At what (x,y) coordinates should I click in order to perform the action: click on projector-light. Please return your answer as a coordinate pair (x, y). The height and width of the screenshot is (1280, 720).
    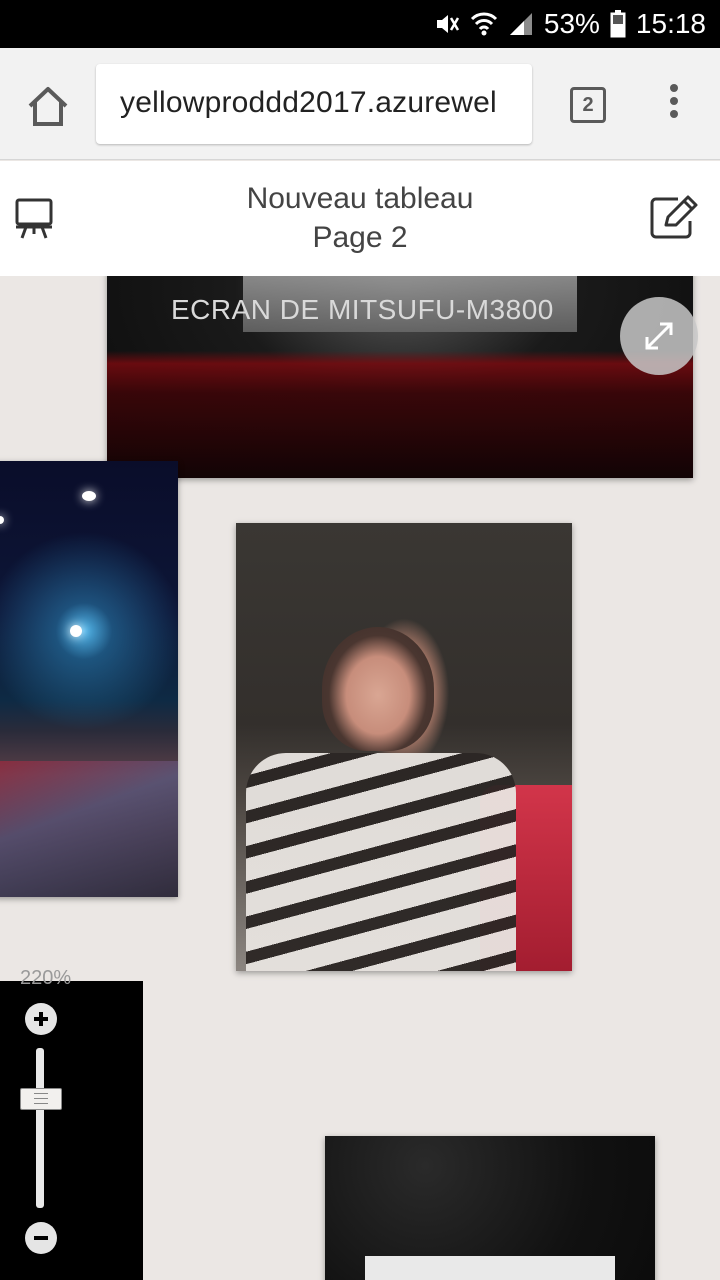
    Looking at the image, I should click on (76, 631).